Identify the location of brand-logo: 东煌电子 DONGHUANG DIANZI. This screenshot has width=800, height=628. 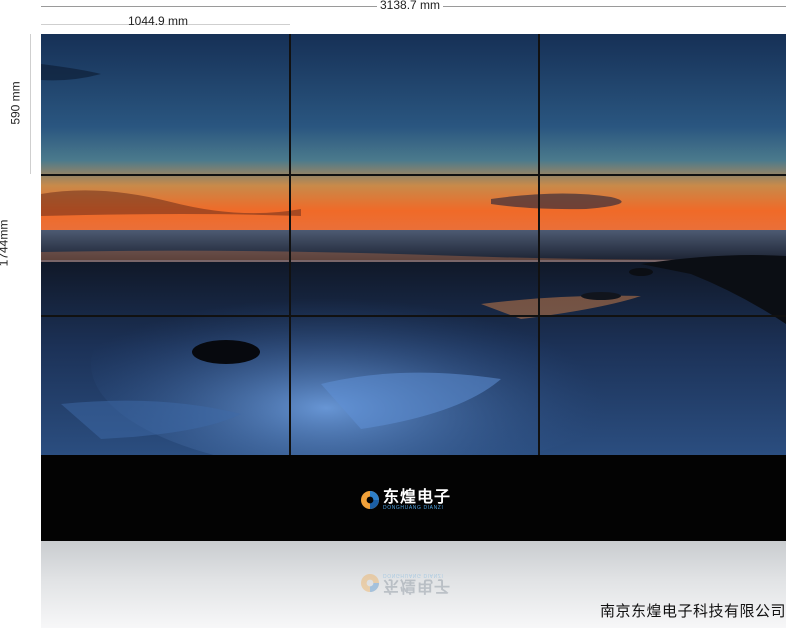
(405, 500).